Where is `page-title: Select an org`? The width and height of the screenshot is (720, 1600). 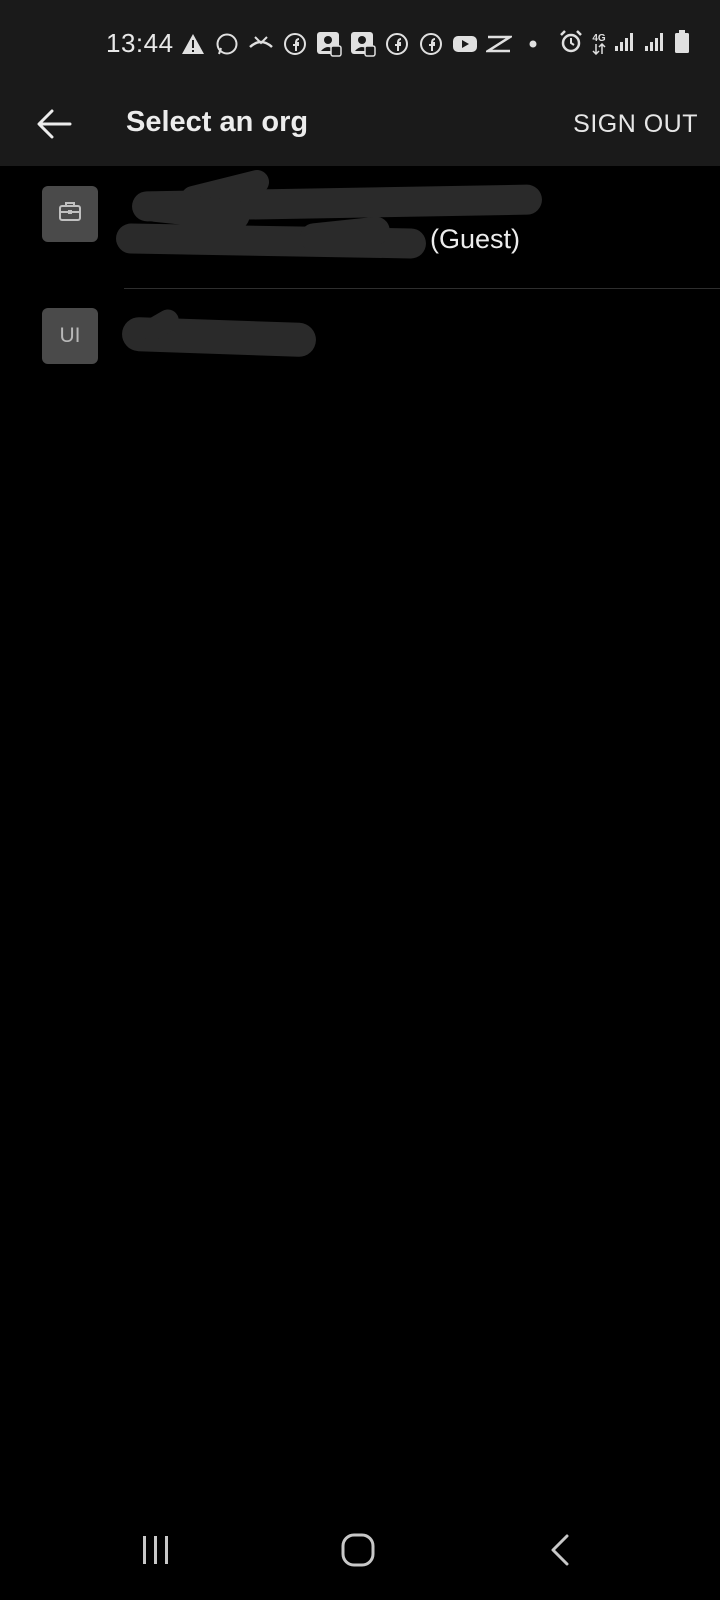 page-title: Select an org is located at coordinates (217, 122).